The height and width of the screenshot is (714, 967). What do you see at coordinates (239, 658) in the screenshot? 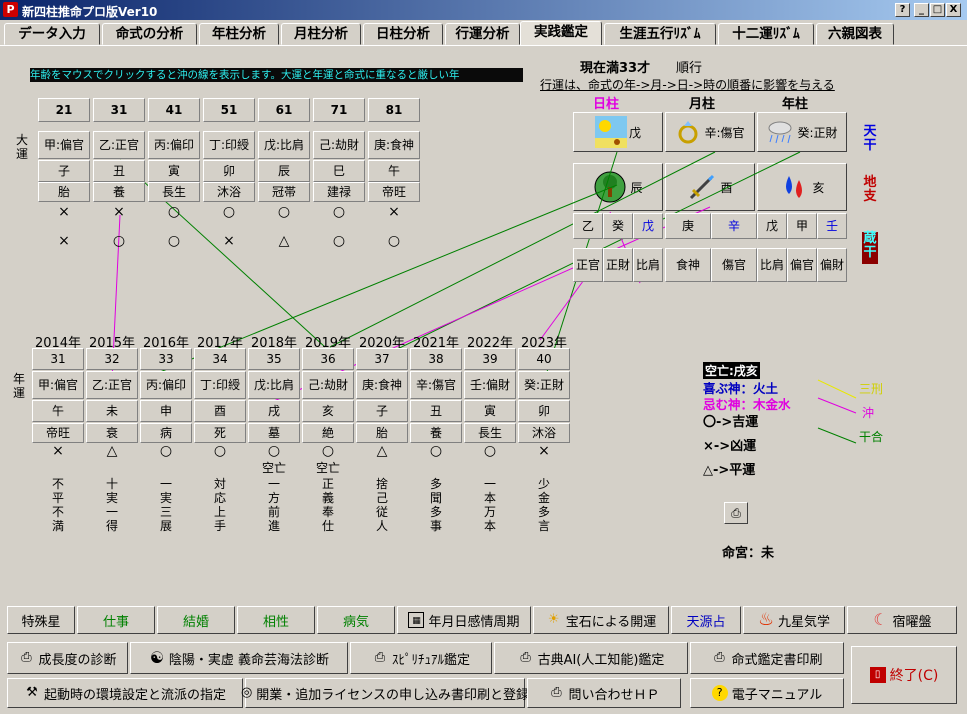
I see `yinyang-button: ☯ 陰陽・実虚 義命芸海法診断` at bounding box center [239, 658].